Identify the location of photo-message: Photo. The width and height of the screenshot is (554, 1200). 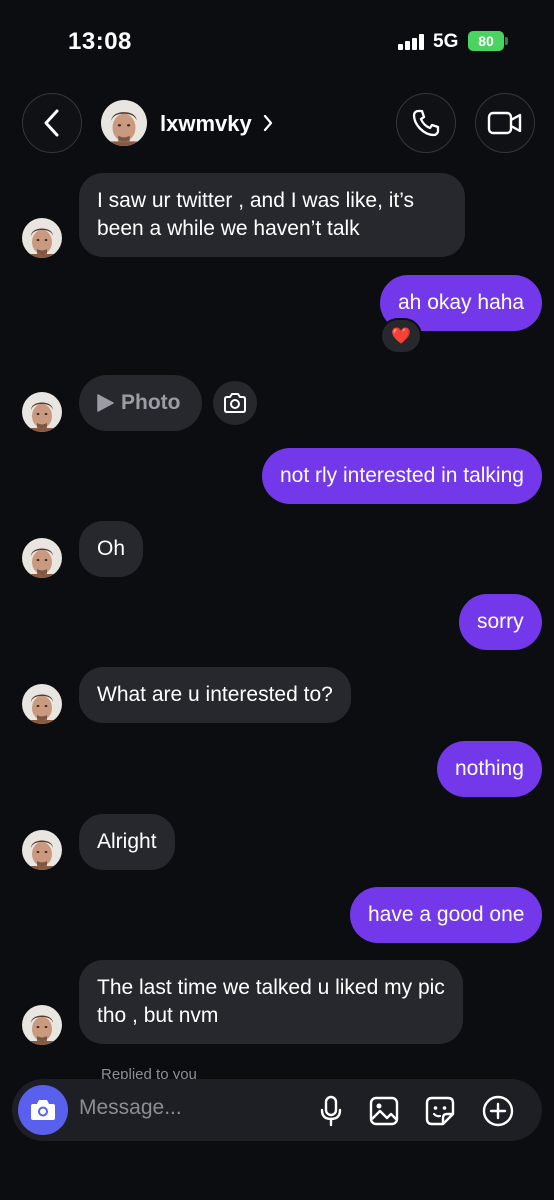
(140, 403).